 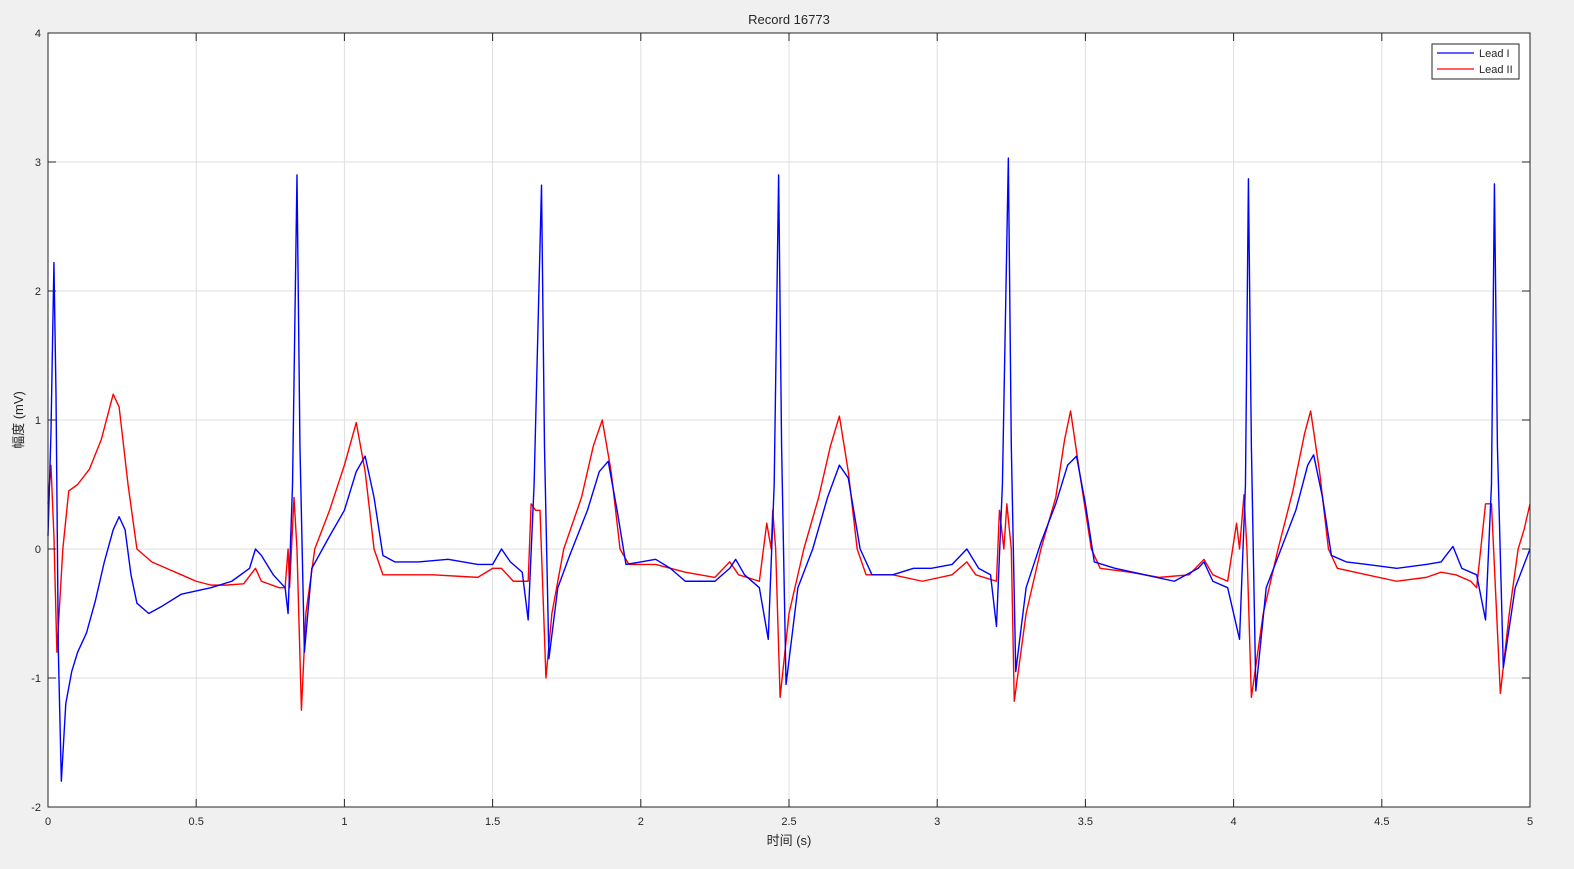 What do you see at coordinates (641, 822) in the screenshot?
I see `x-tick-label: 2` at bounding box center [641, 822].